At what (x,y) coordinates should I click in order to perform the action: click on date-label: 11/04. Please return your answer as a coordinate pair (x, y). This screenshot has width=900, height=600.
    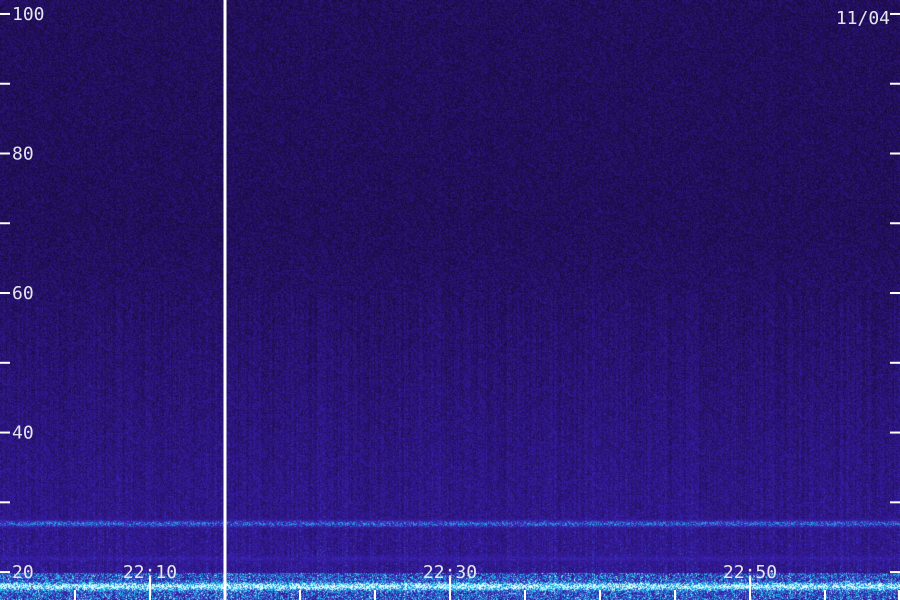
    Looking at the image, I should click on (863, 18).